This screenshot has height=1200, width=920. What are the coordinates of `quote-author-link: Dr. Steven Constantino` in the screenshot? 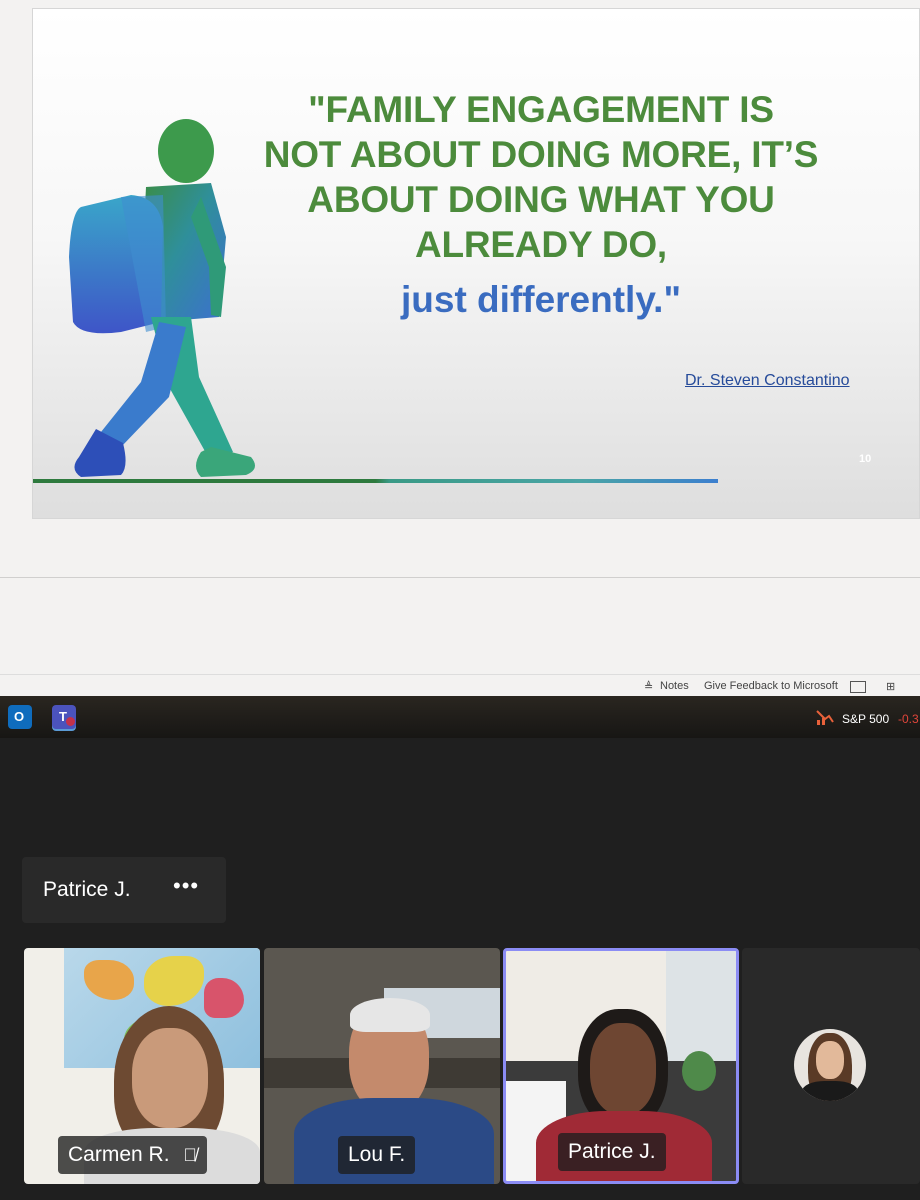 It's located at (767, 381).